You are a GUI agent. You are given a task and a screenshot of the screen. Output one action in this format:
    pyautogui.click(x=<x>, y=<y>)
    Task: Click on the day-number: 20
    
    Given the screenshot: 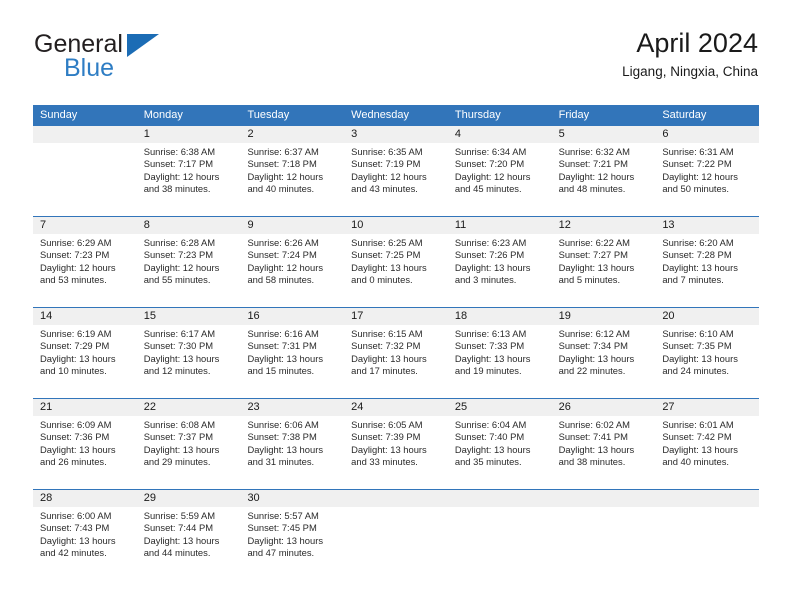 What is the action you would take?
    pyautogui.click(x=707, y=316)
    